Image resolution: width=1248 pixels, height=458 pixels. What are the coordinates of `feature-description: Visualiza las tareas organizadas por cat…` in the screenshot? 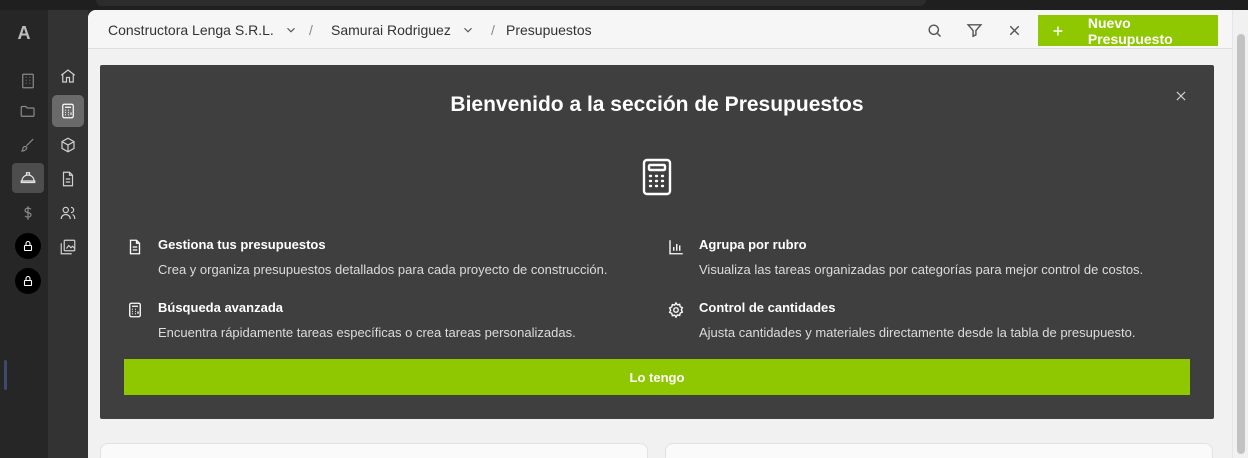 It's located at (921, 269).